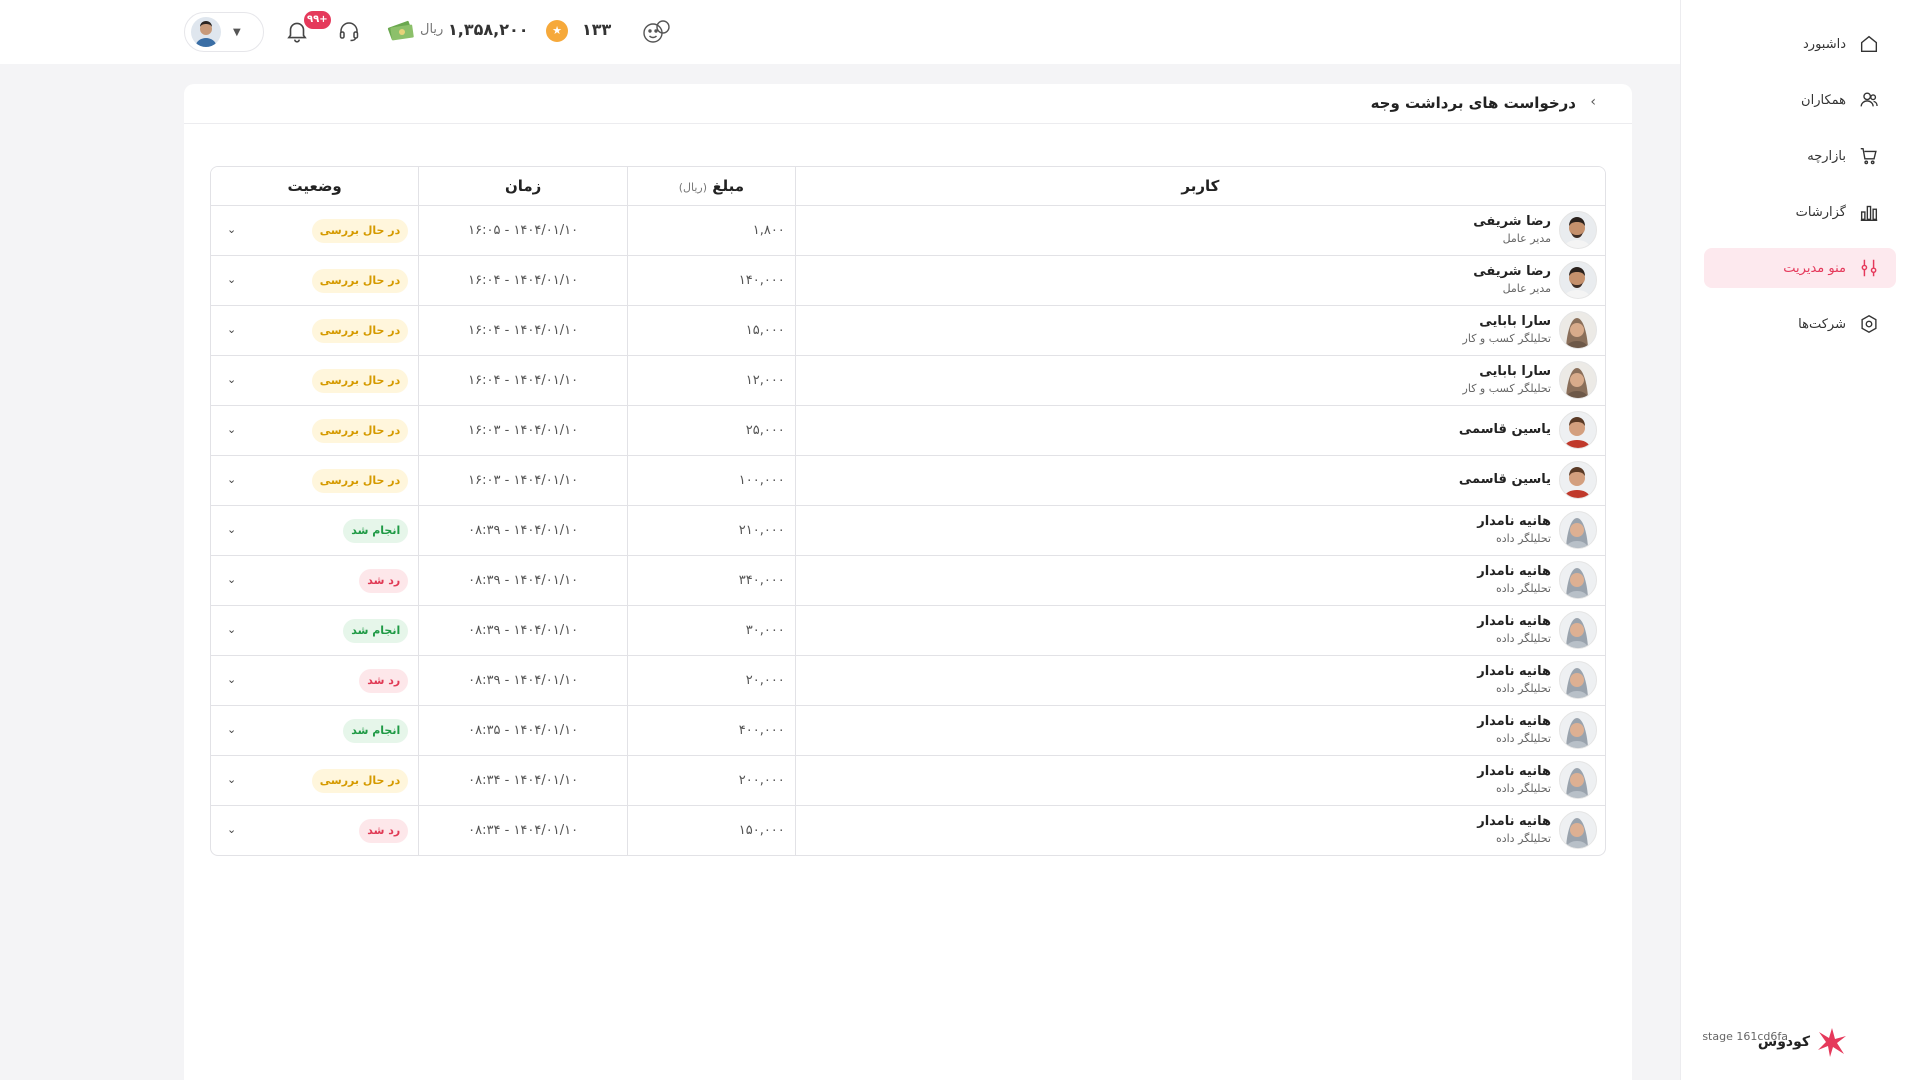 The height and width of the screenshot is (1080, 1920). I want to click on user-text: یاسین قاسمی, so click(1505, 480).